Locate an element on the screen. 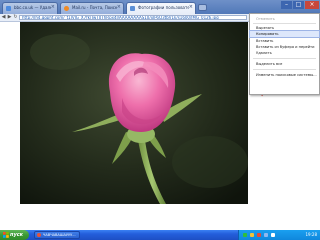 Image resolution: width=320 pixels, height=240 pixels. menu-item-delete: Удалить is located at coordinates (284, 53).